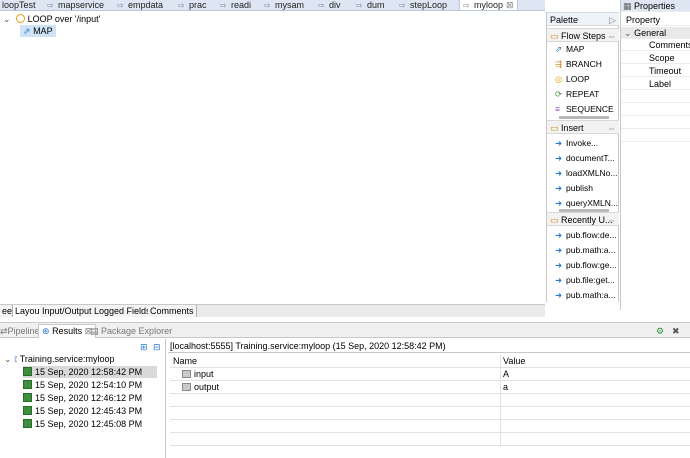 This screenshot has width=690, height=458. I want to click on tab-input-output: Input/Output, so click(67, 311).